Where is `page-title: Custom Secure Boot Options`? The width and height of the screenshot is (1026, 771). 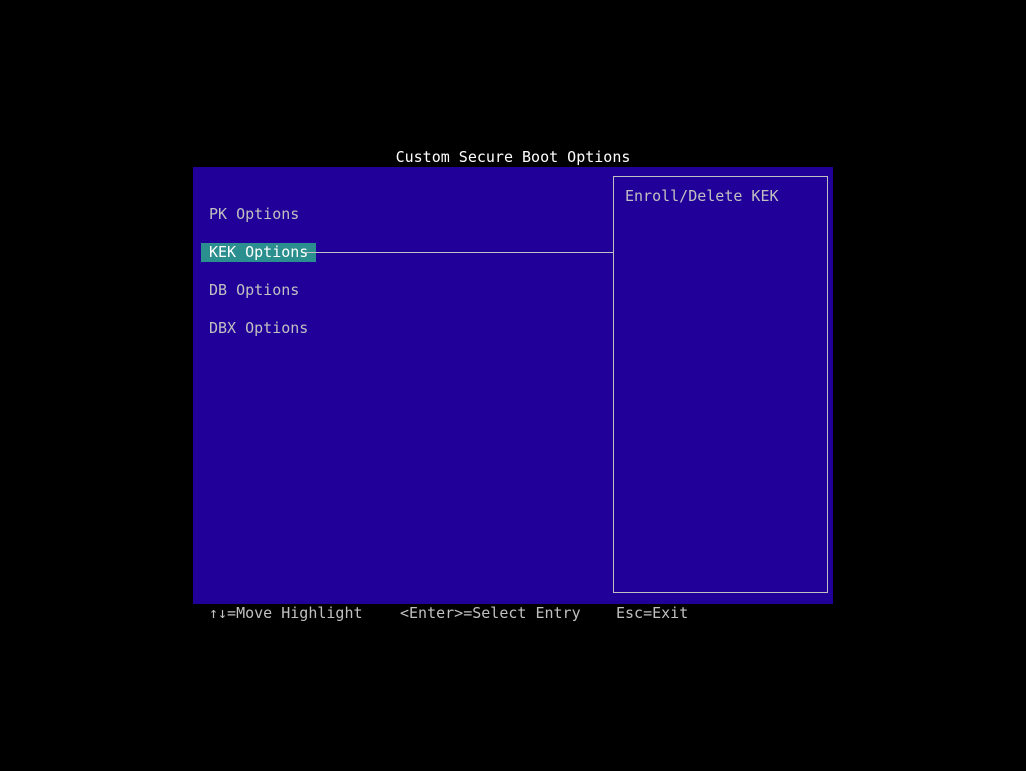
page-title: Custom Secure Boot Options is located at coordinates (513, 157).